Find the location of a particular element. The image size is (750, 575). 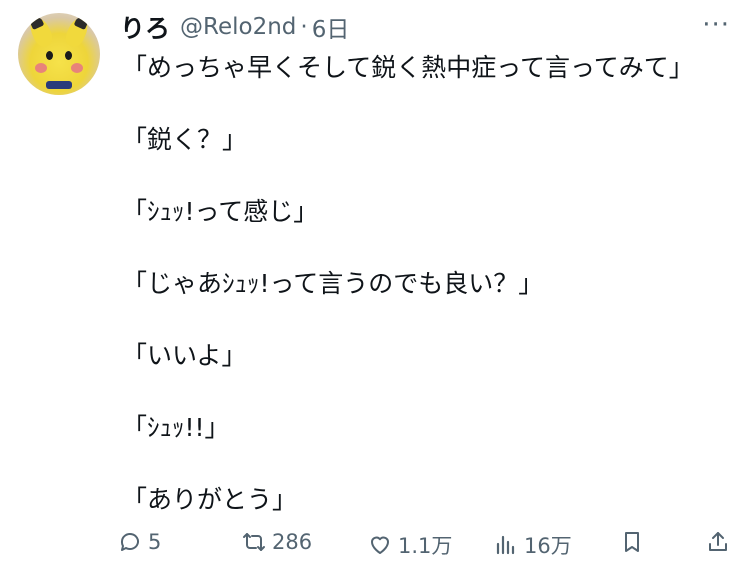

tweet-line: 「いいよ」 is located at coordinates (184, 355).